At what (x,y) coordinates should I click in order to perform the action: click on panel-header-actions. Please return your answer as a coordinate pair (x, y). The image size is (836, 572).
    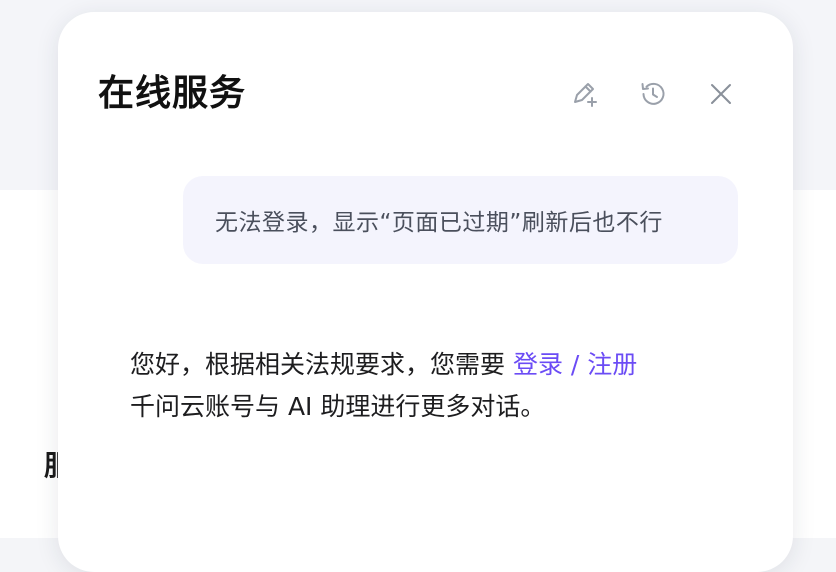
    Looking at the image, I should click on (653, 94).